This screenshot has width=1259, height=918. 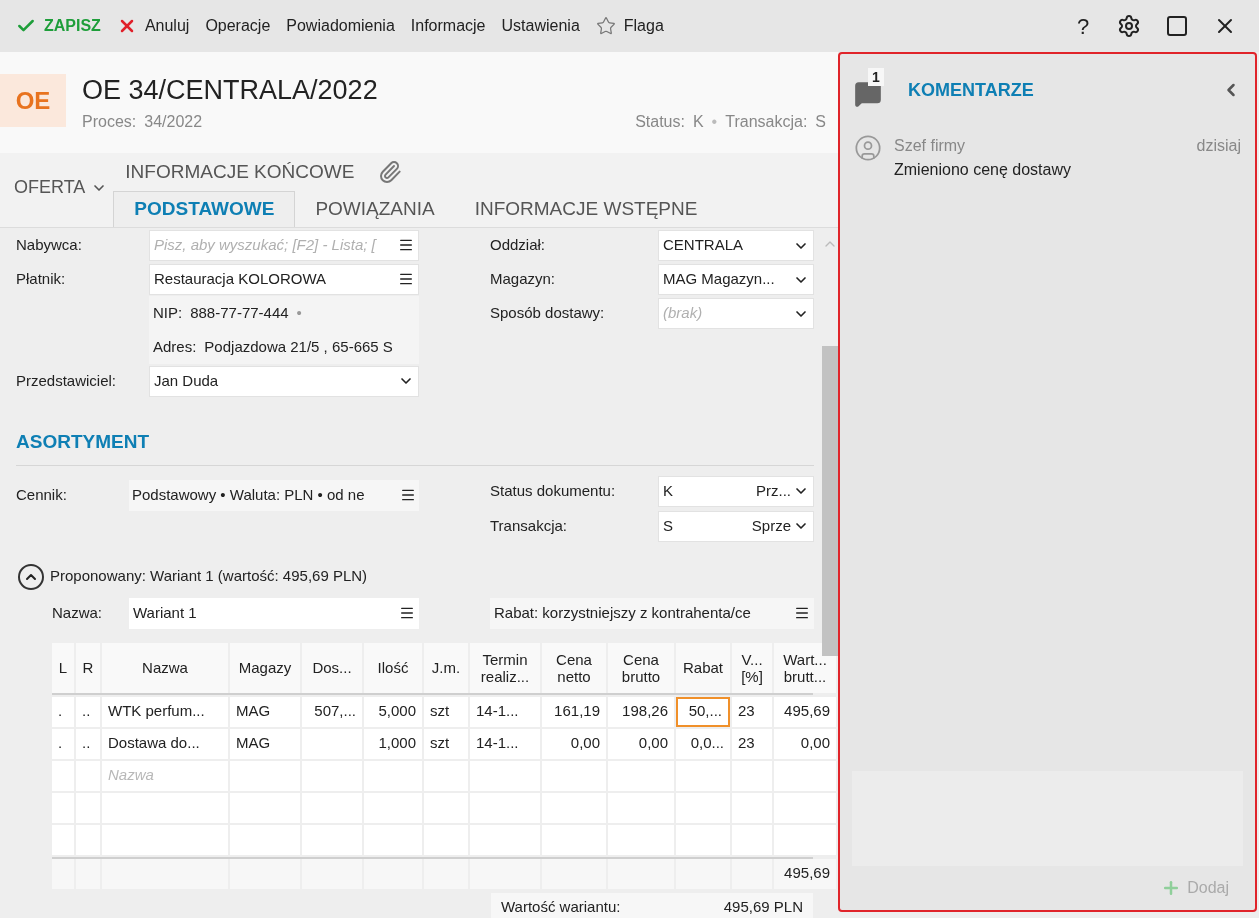 I want to click on paperclip-icon, so click(x=390, y=171).